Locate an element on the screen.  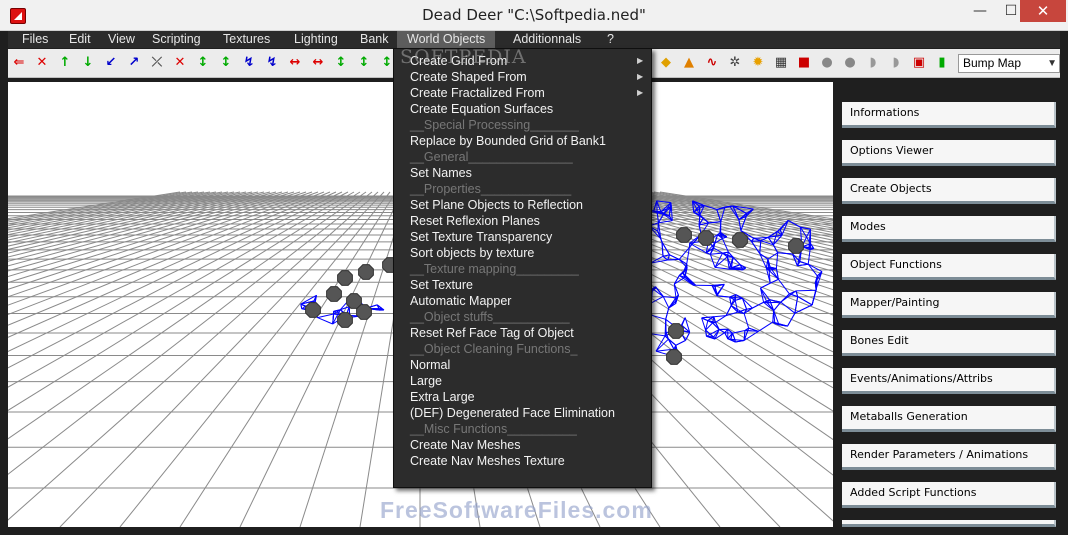
options-viewer-button: Options Viewer is located at coordinates (949, 153).